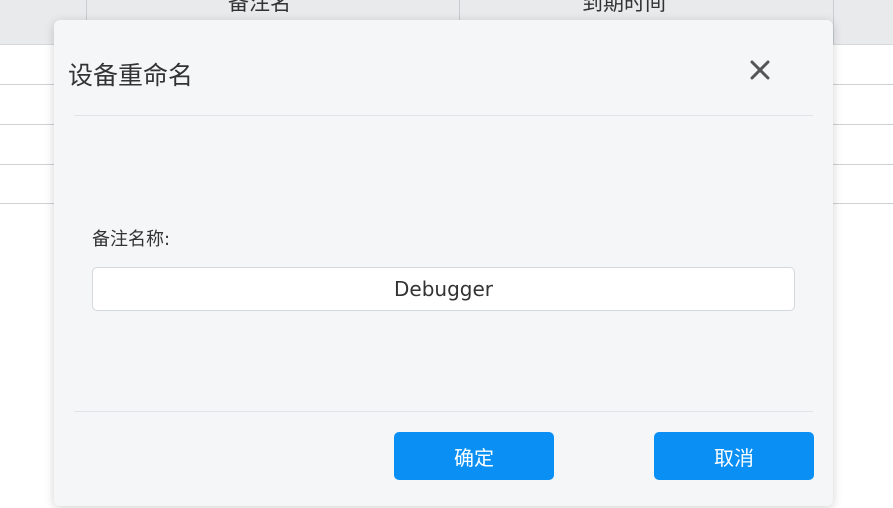  What do you see at coordinates (443, 289) in the screenshot?
I see `remark-name-input` at bounding box center [443, 289].